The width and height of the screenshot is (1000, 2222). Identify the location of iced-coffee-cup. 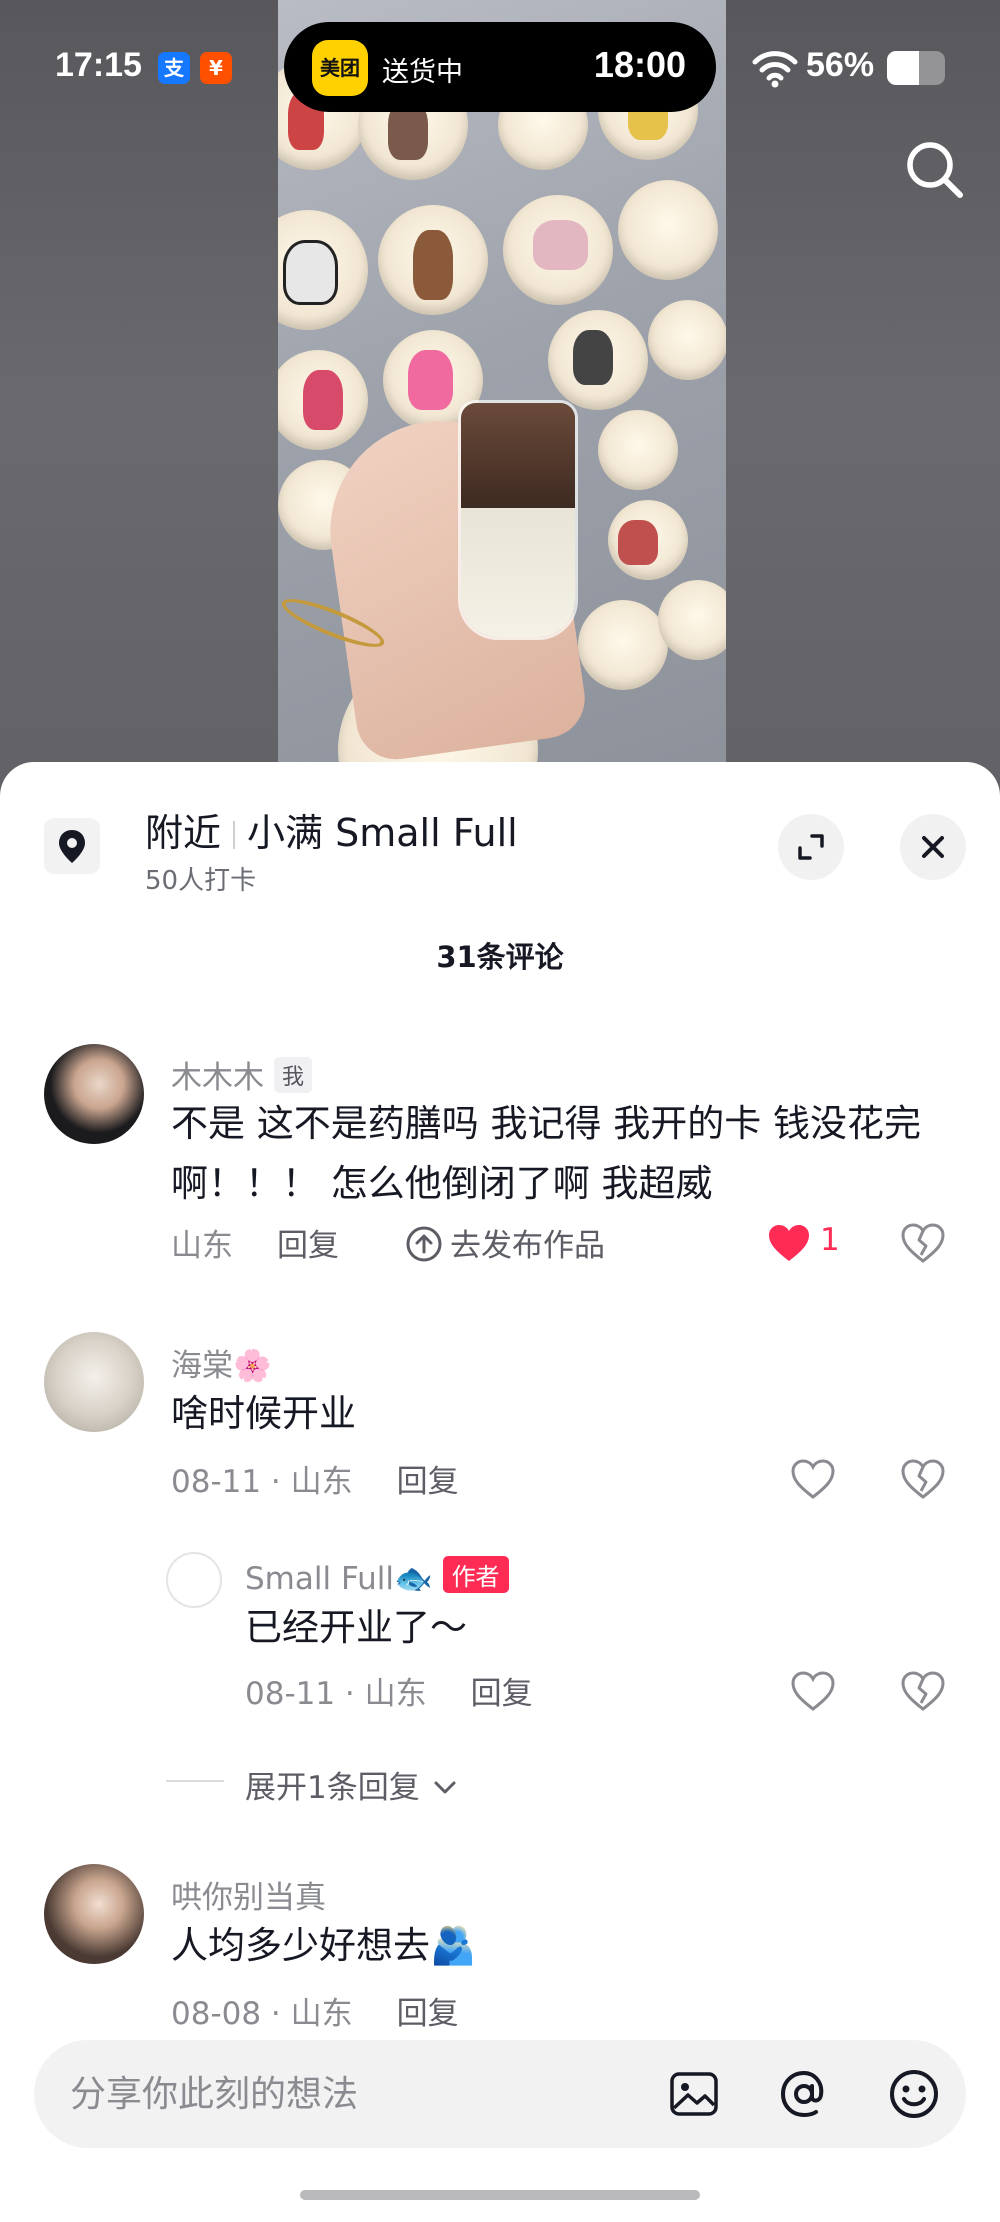
(518, 520).